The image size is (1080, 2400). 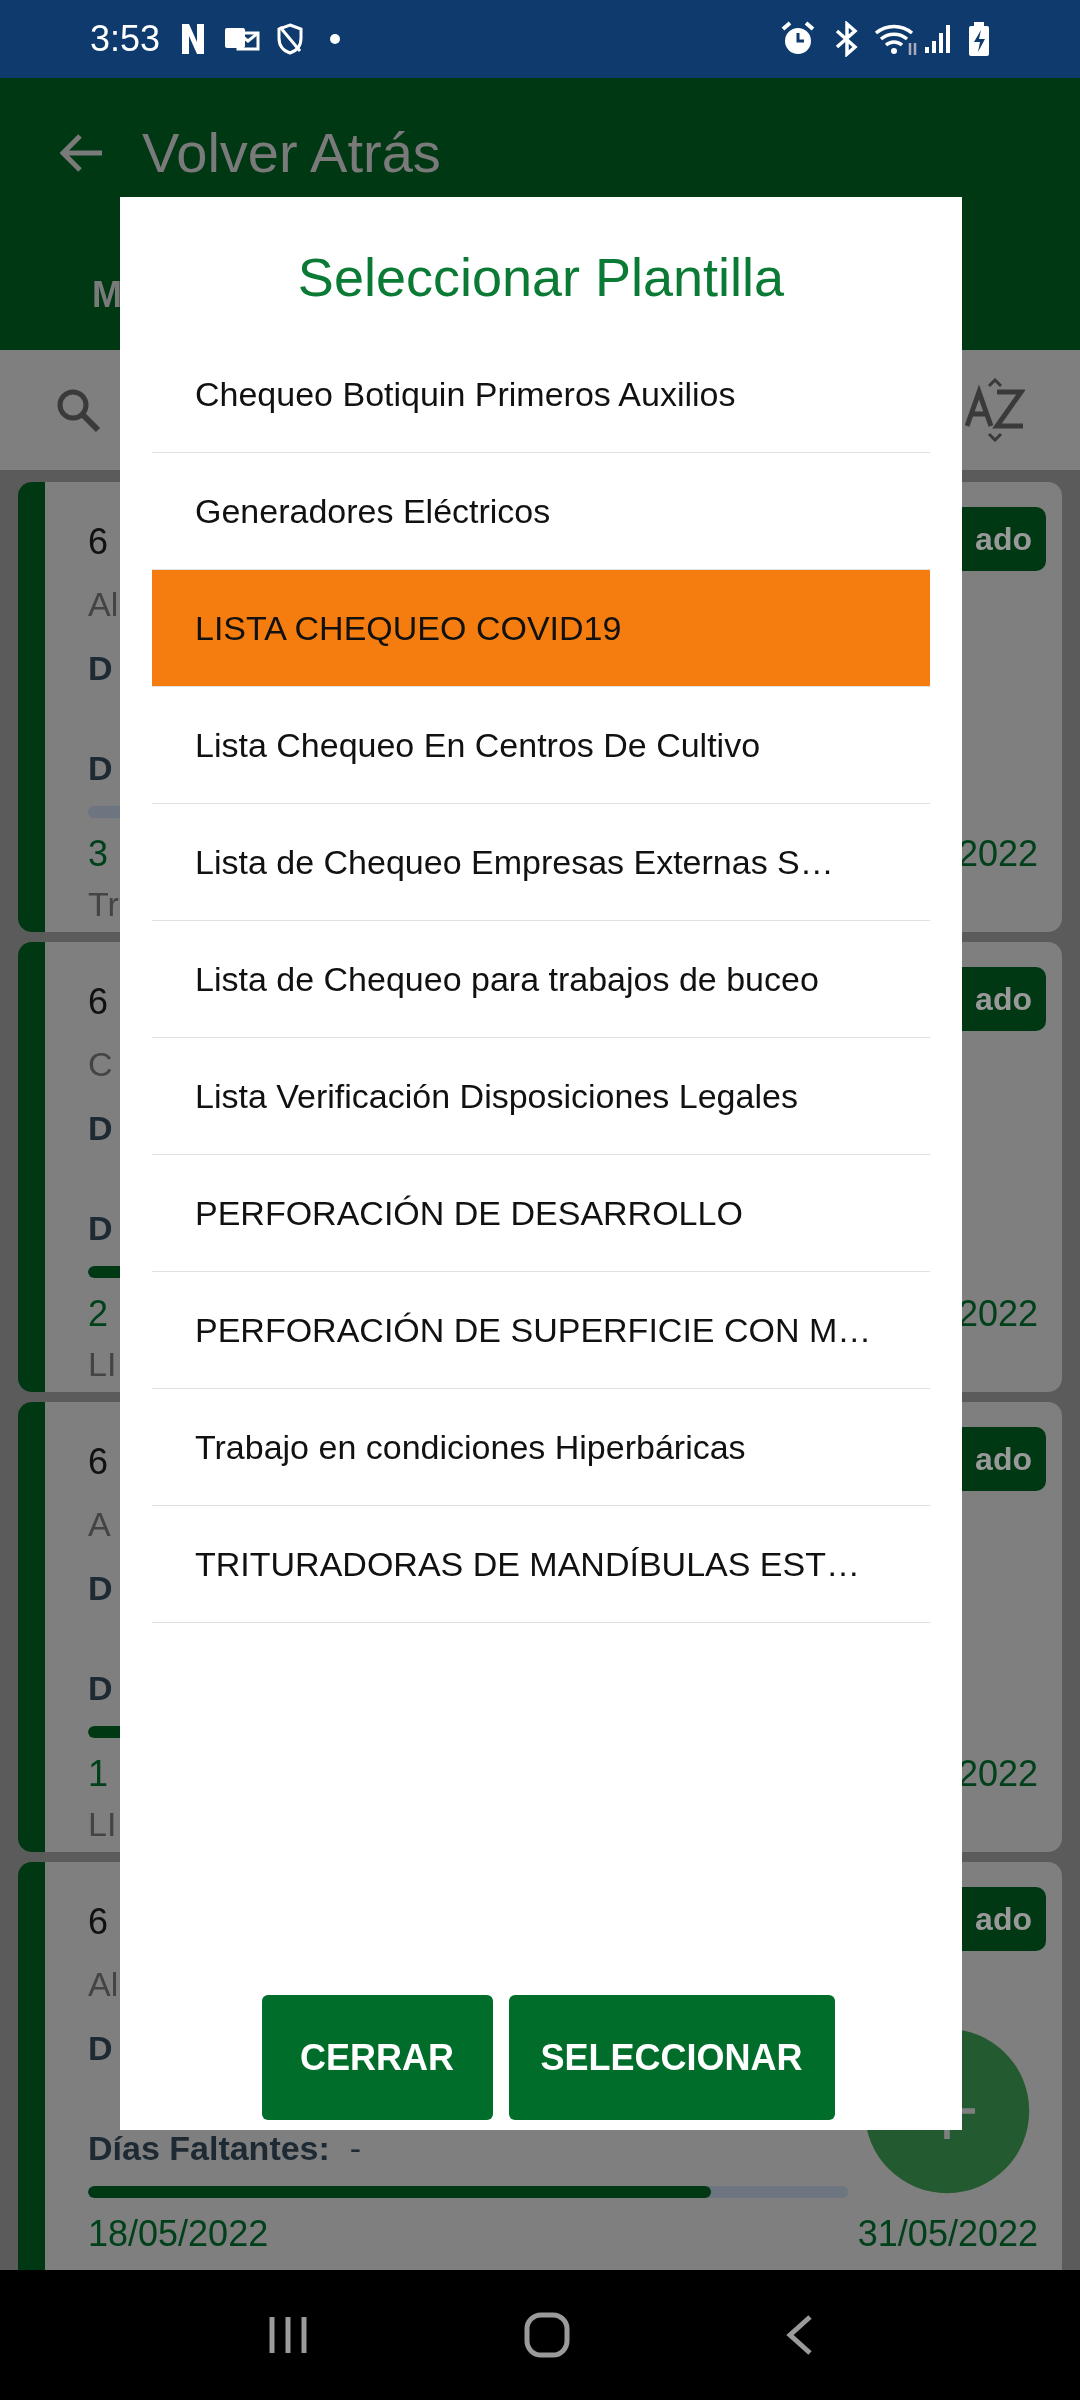 What do you see at coordinates (938, 39) in the screenshot?
I see `signal-icon` at bounding box center [938, 39].